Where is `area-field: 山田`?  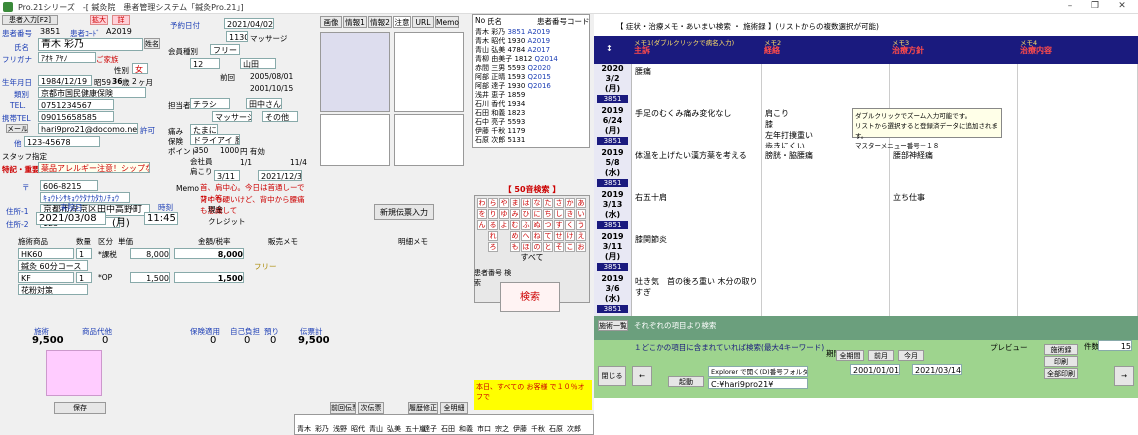 area-field: 山田 is located at coordinates (258, 63).